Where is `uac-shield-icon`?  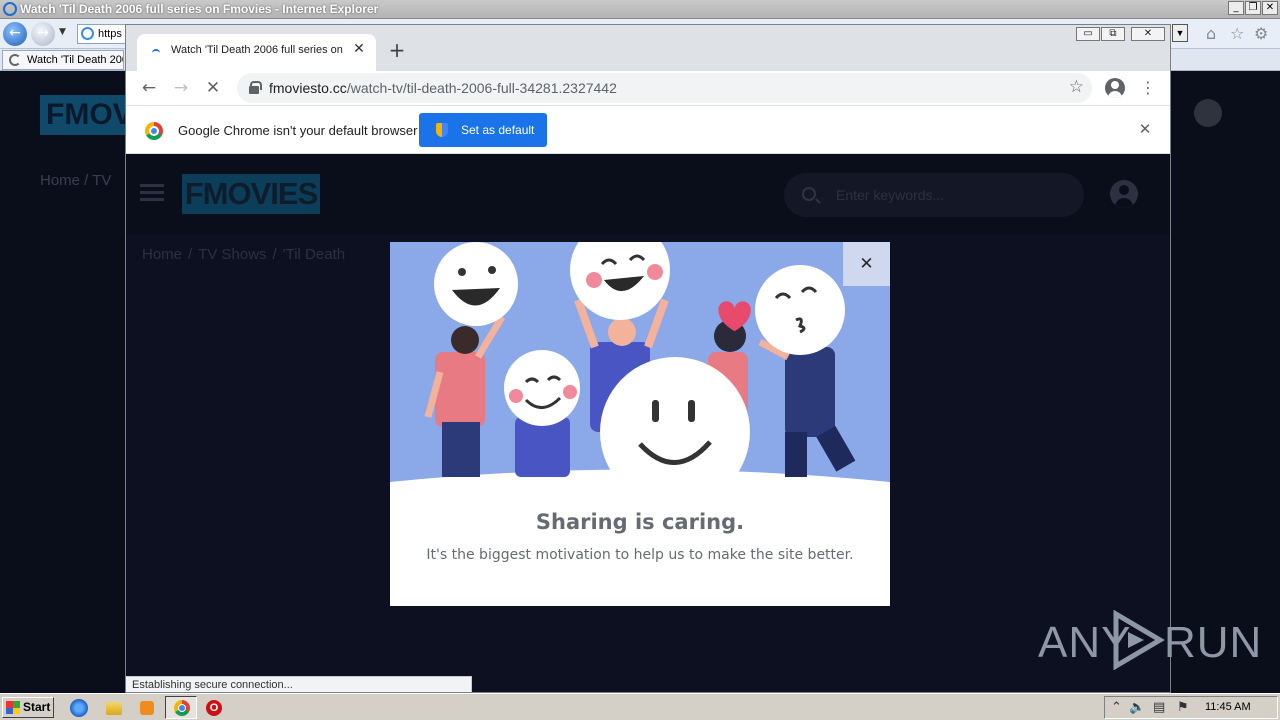 uac-shield-icon is located at coordinates (442, 130).